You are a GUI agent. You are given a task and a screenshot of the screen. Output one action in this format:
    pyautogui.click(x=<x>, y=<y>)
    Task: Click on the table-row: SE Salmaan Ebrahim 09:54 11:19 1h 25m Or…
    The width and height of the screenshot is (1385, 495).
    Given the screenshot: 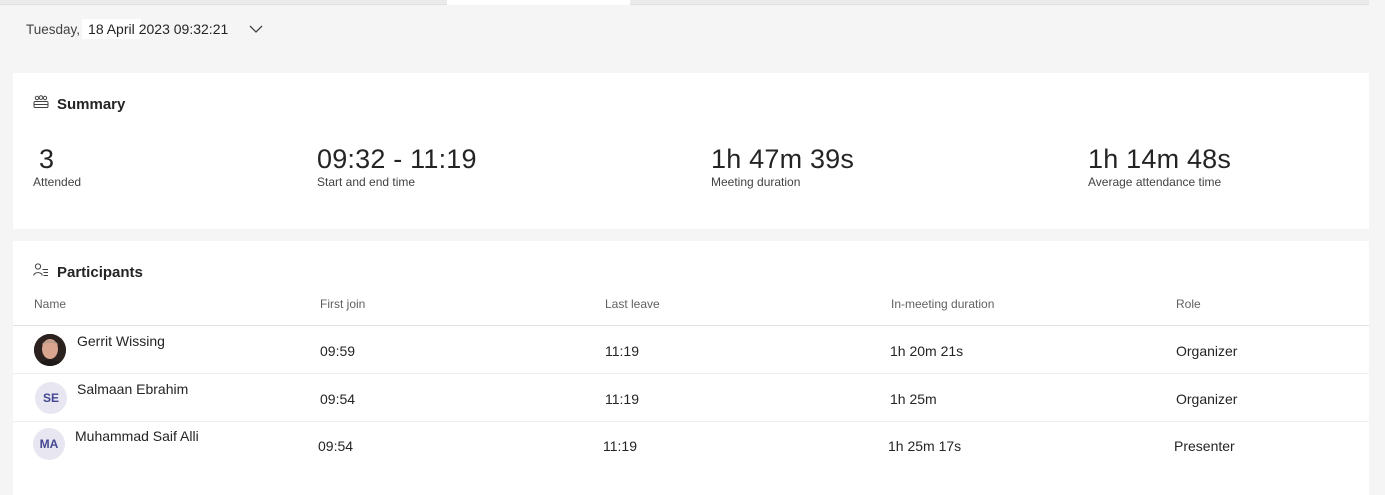 What is the action you would take?
    pyautogui.click(x=691, y=398)
    